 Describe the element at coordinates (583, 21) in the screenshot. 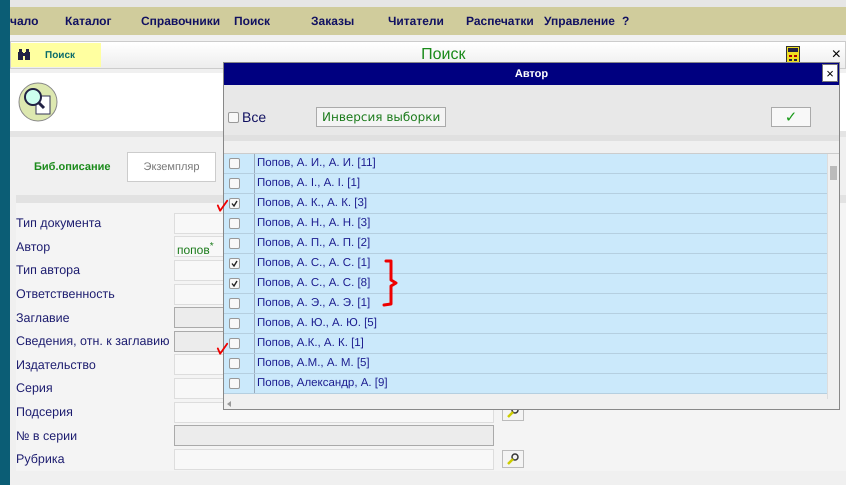

I see `menu-item: Управление` at that location.